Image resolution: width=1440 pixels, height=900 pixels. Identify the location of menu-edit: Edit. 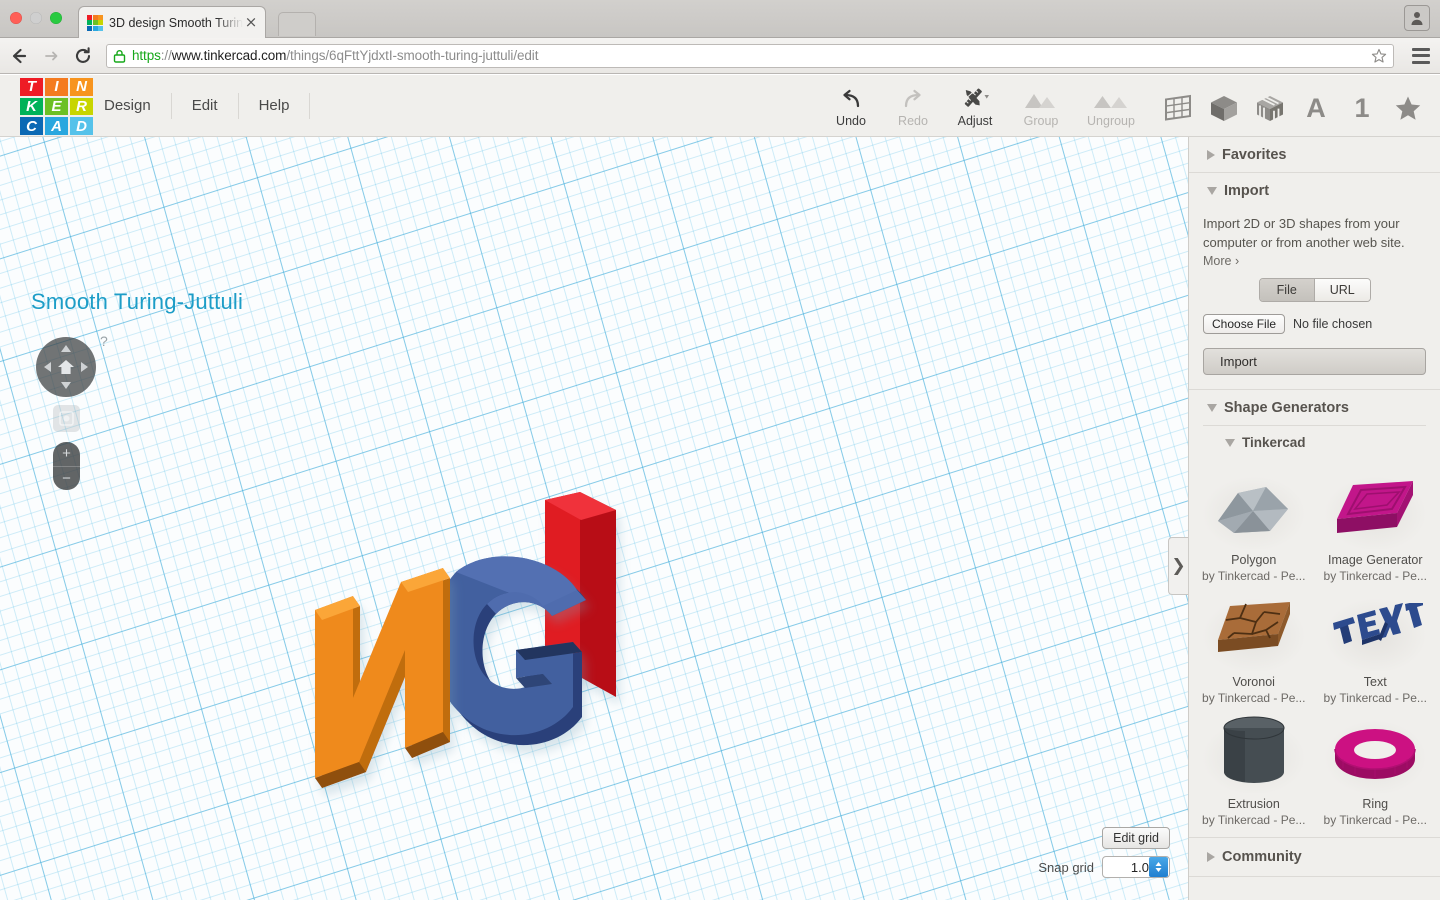
(205, 106).